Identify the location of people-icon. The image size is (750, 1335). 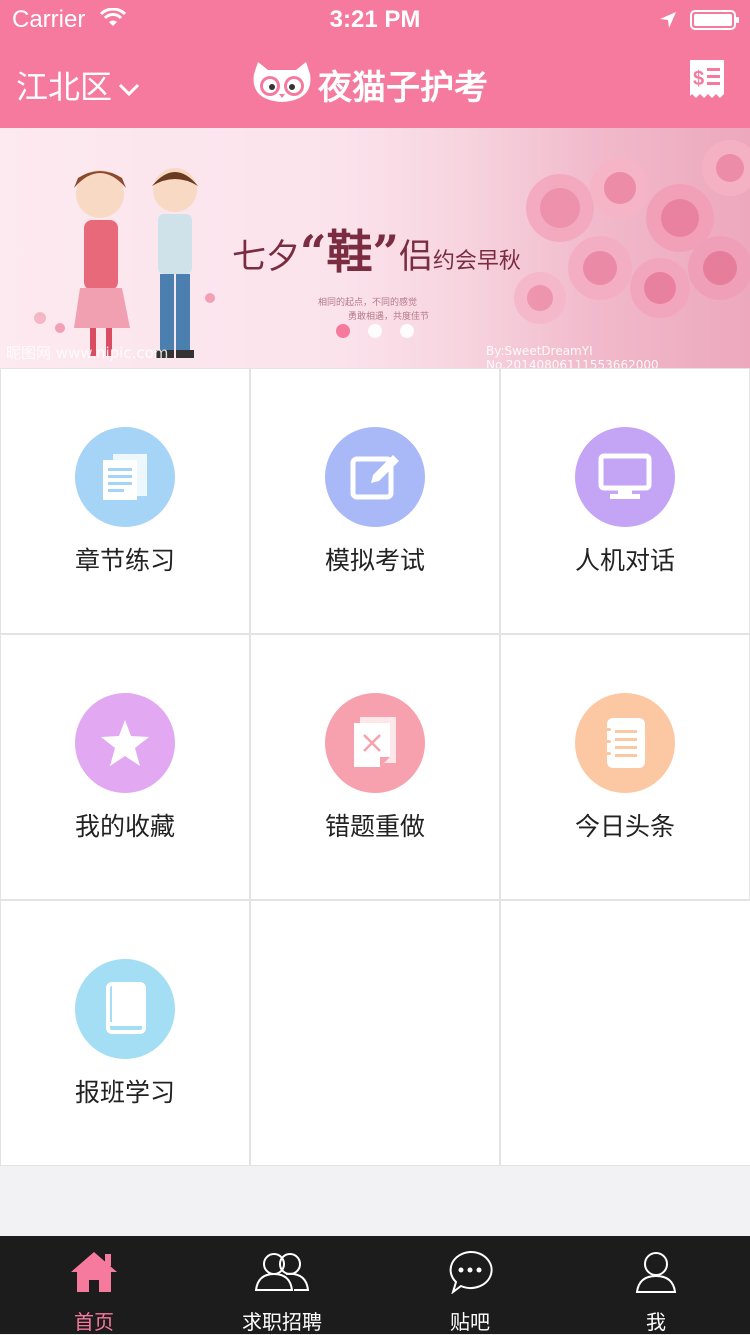
(282, 1272).